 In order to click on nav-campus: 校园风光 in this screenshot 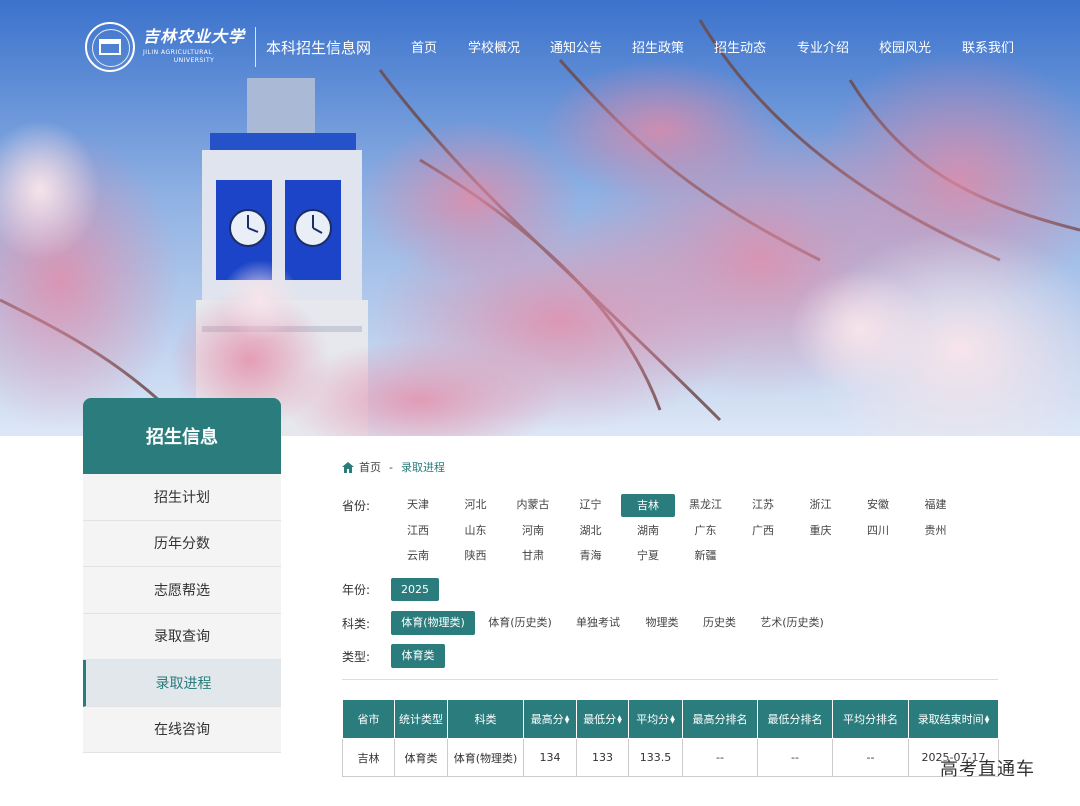, I will do `click(905, 46)`.